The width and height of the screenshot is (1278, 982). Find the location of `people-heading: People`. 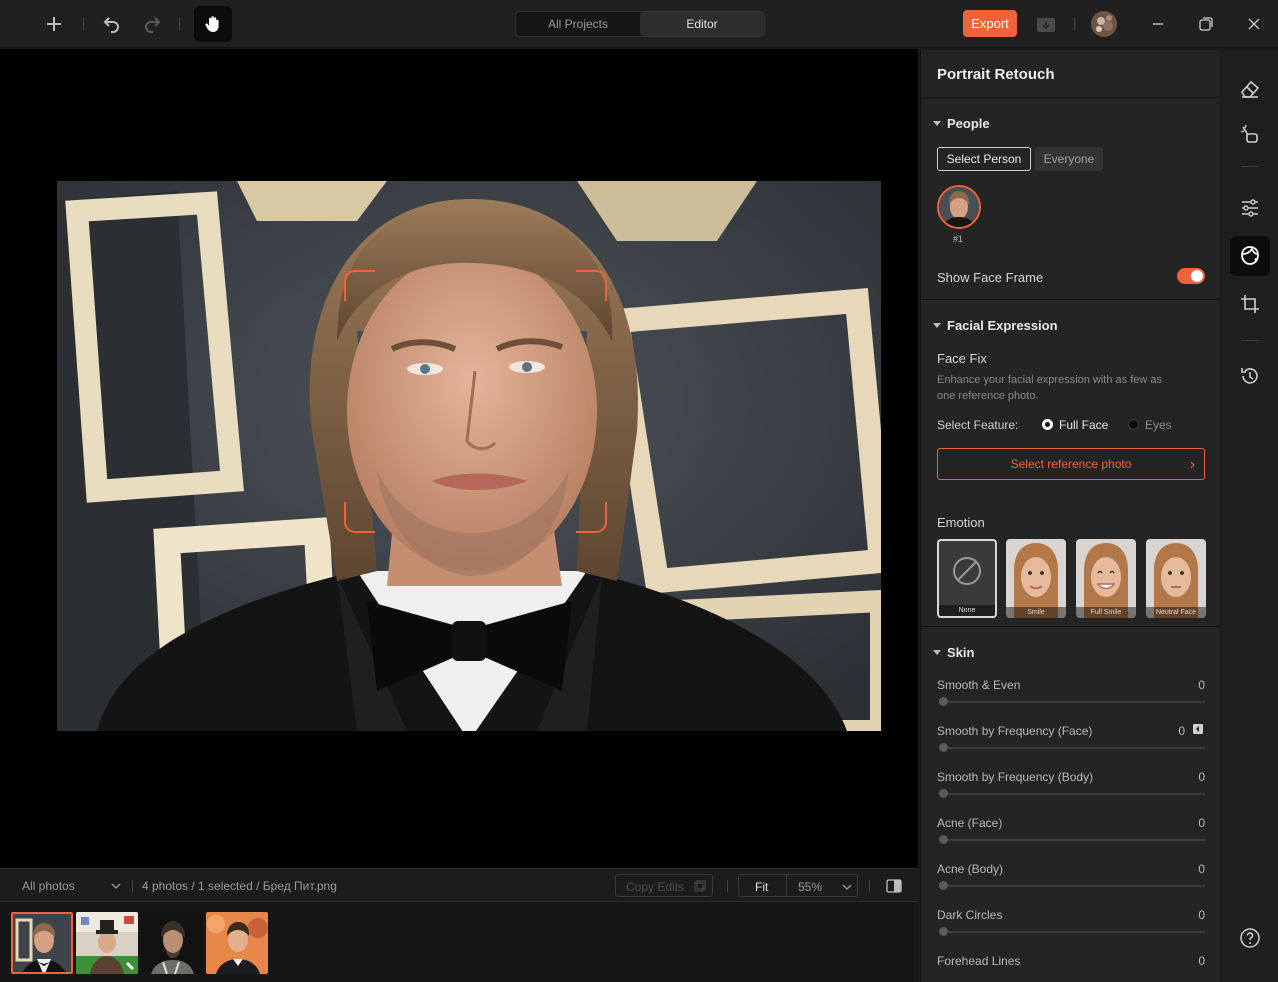

people-heading: People is located at coordinates (968, 123).